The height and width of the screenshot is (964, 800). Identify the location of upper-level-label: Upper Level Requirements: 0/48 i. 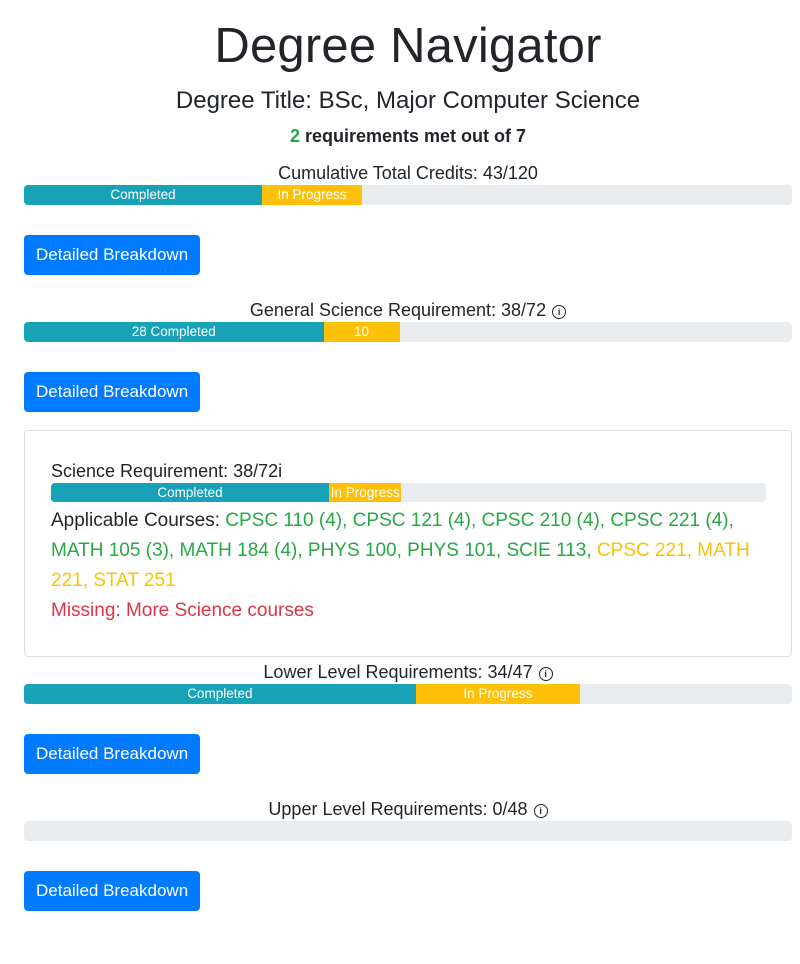
(408, 809).